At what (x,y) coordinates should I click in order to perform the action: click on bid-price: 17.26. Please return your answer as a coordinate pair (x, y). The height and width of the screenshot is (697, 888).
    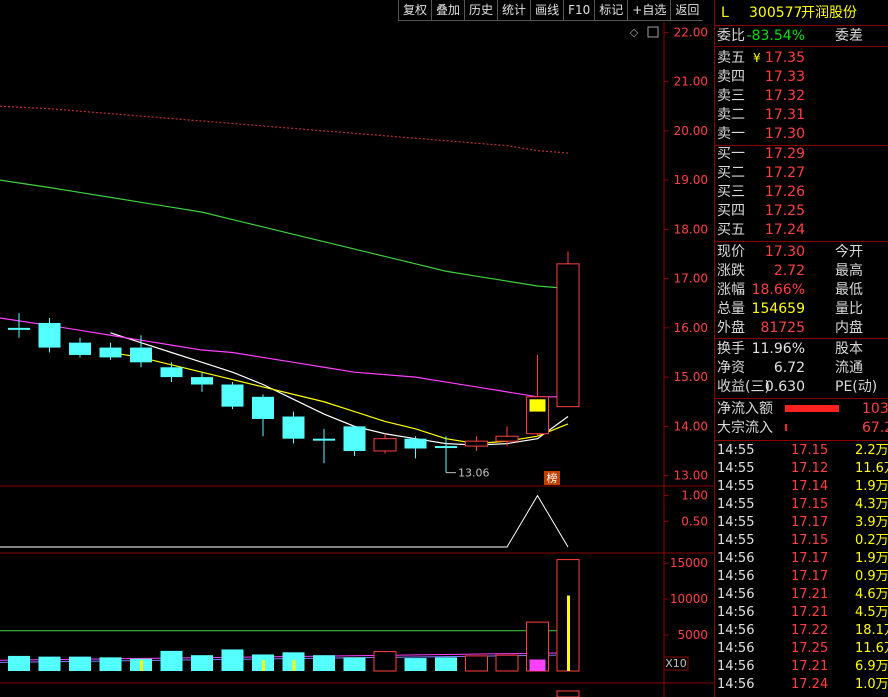
    Looking at the image, I should click on (784, 192).